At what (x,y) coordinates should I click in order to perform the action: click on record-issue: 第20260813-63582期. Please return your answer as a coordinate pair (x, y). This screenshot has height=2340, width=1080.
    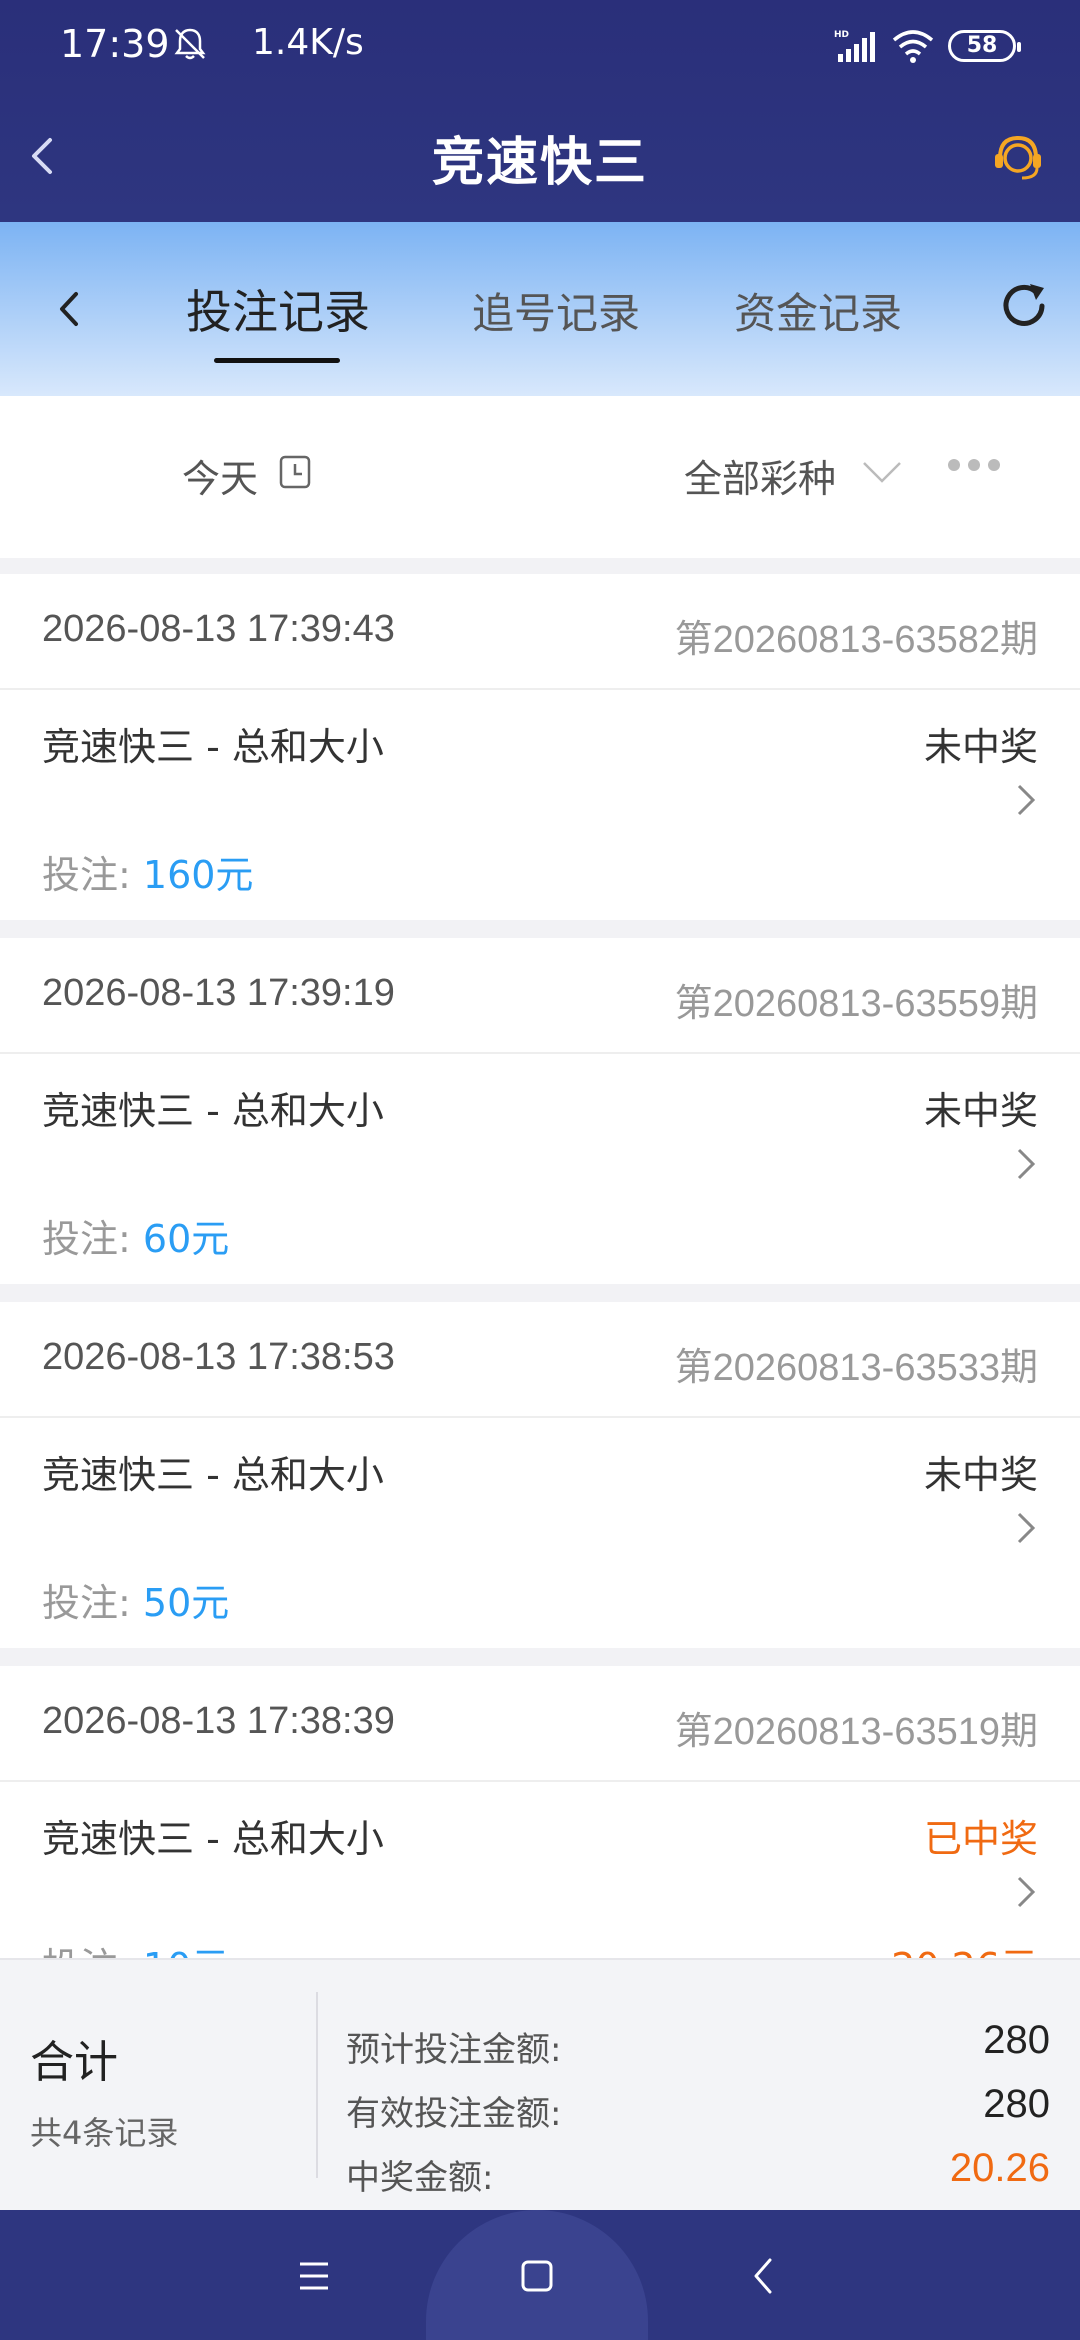
    Looking at the image, I should click on (856, 640).